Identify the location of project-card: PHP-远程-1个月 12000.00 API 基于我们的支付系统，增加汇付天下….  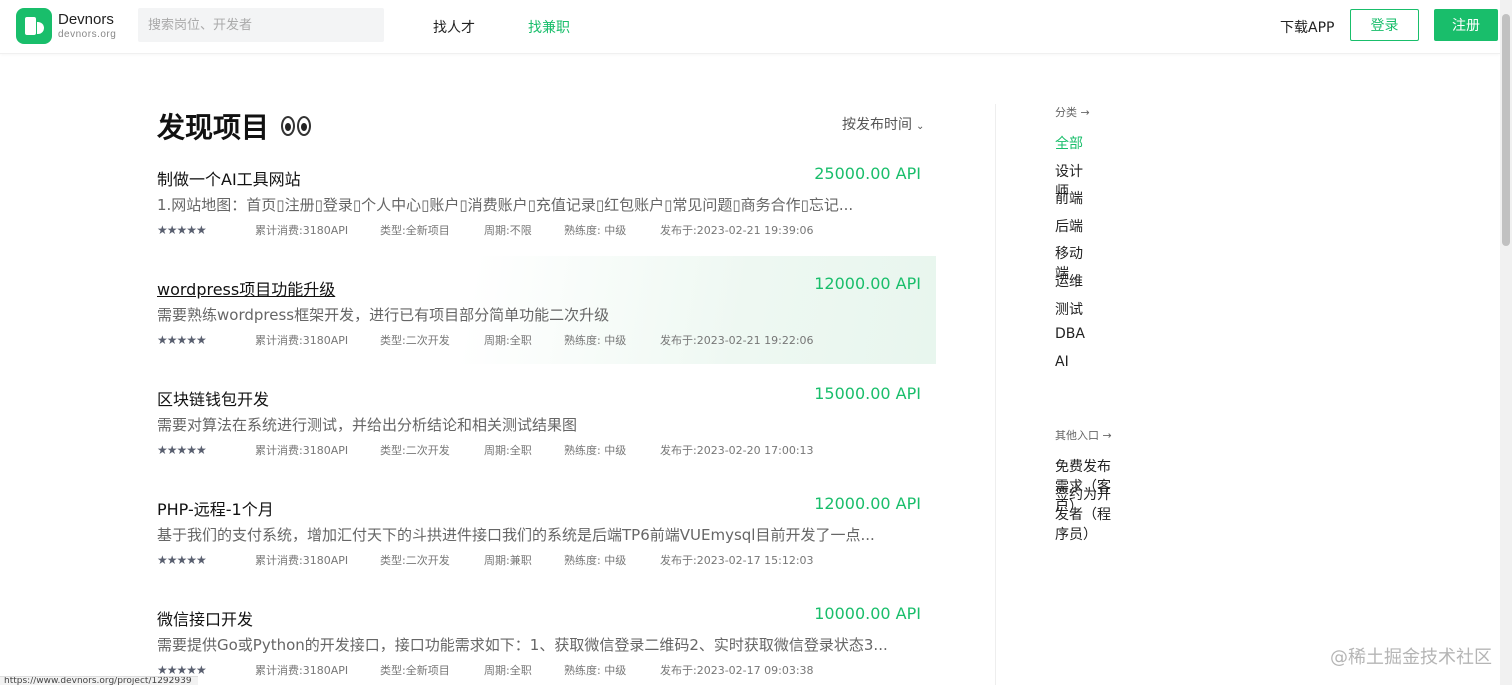
(546, 543).